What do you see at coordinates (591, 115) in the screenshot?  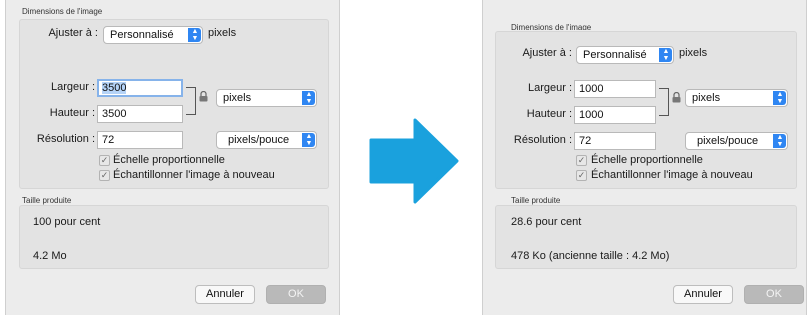 I see `height-value: 1000` at bounding box center [591, 115].